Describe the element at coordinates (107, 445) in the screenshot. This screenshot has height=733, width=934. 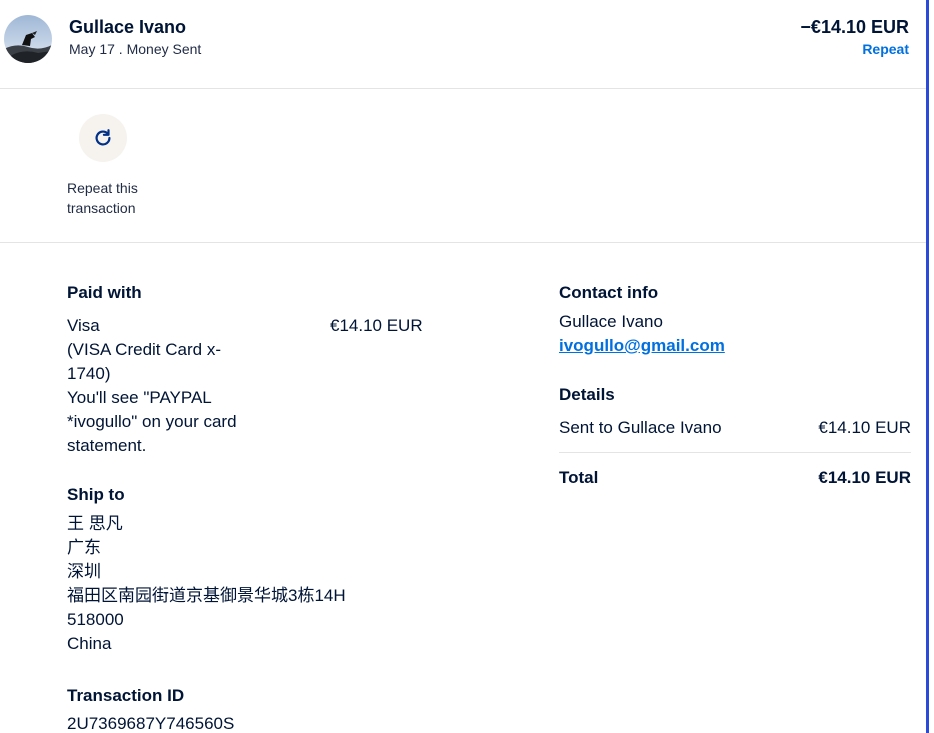
I see `payment-line: statement.` at that location.